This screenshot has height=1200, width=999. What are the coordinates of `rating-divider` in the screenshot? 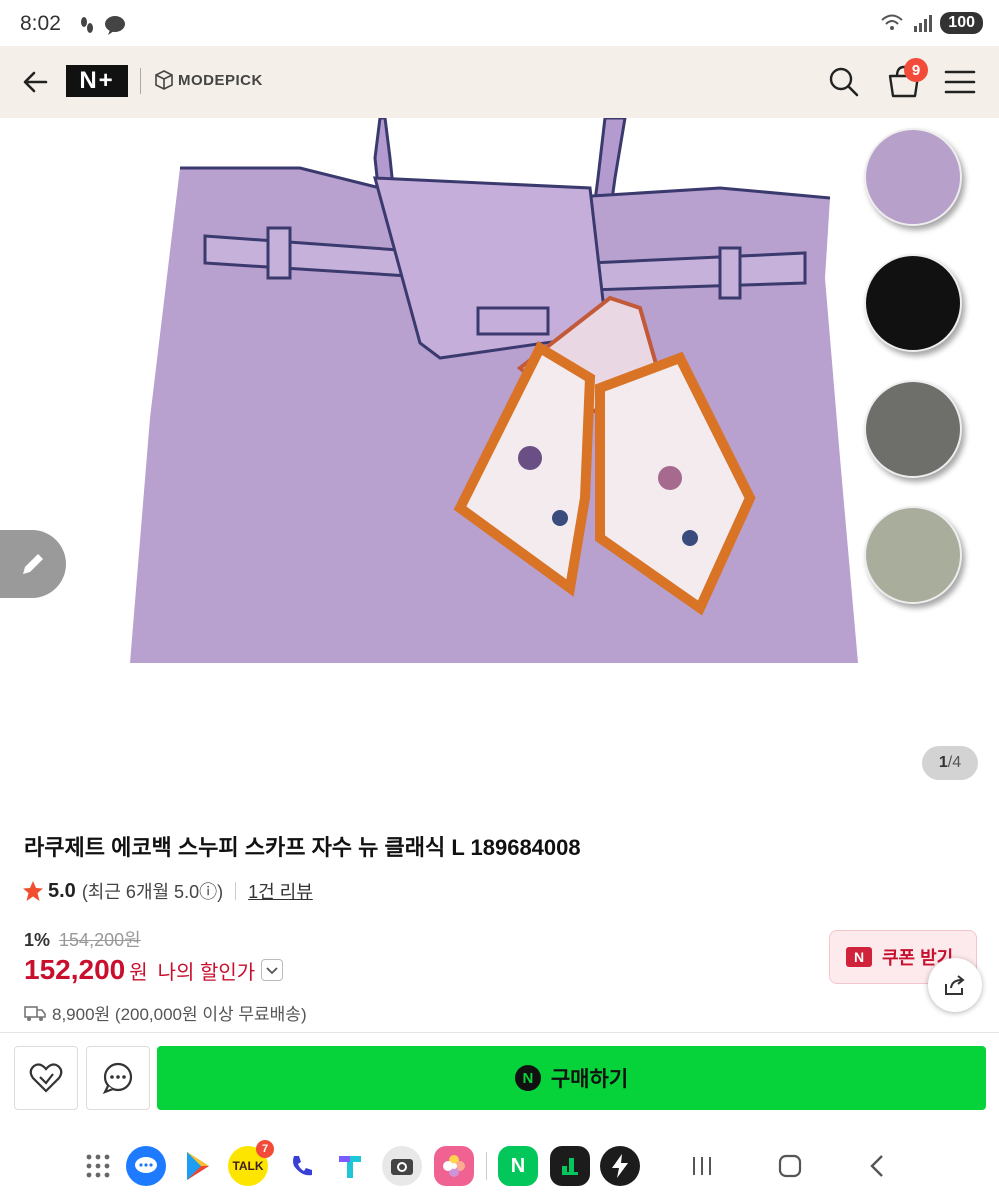 It's located at (236, 891).